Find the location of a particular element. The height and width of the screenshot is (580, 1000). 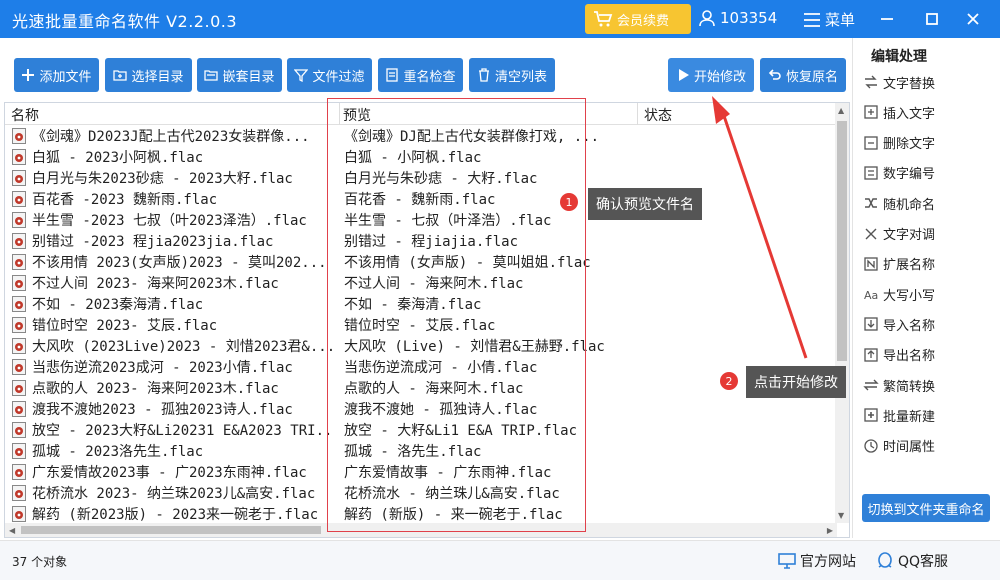

side-item-label: 大写小写 is located at coordinates (909, 296).